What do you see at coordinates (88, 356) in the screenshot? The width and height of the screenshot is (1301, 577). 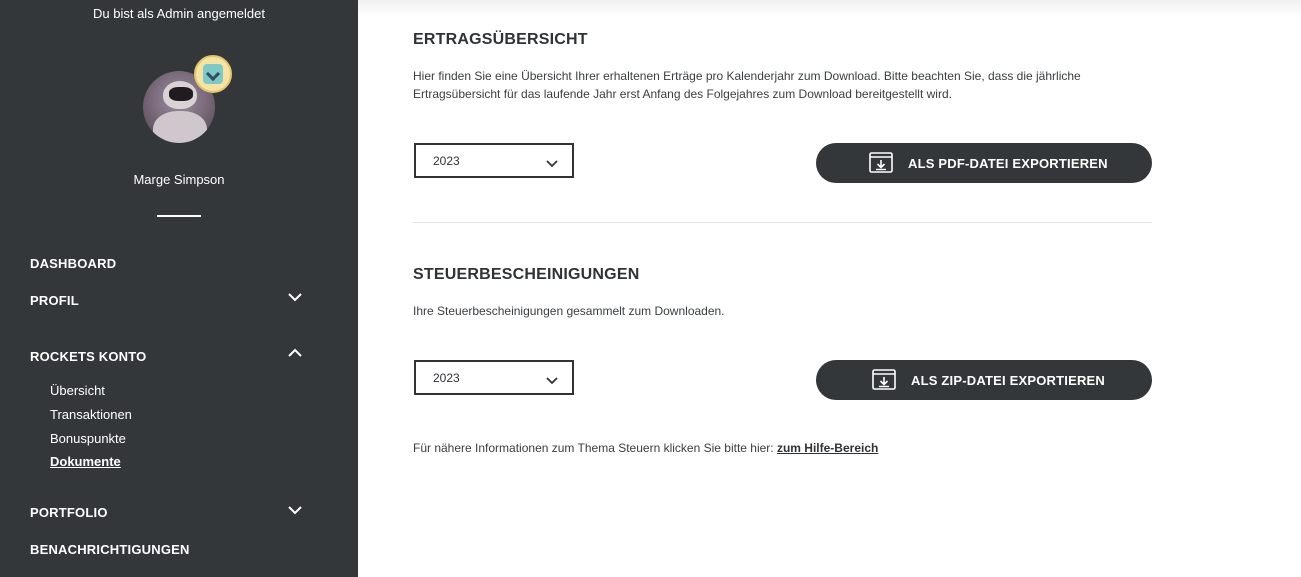 I see `nav-rockets-konto: ROCKETS KONTO` at bounding box center [88, 356].